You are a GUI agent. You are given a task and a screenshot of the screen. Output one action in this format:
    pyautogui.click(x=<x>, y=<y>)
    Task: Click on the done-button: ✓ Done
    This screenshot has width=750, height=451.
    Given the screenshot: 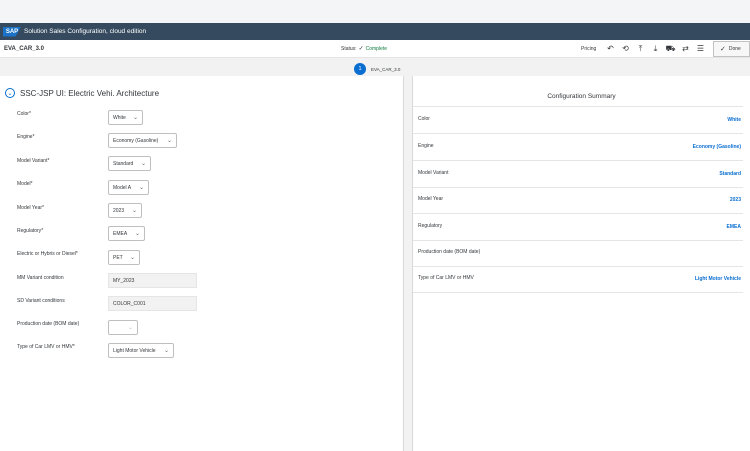 What is the action you would take?
    pyautogui.click(x=731, y=49)
    